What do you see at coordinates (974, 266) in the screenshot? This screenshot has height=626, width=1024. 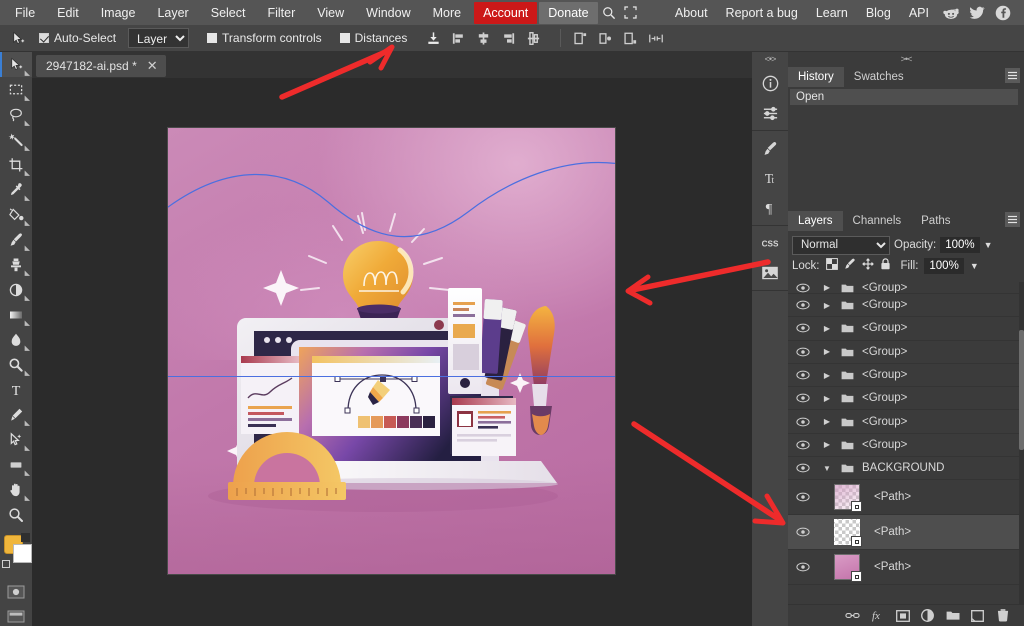 I see `fill-chevron-down-icon: ▼` at bounding box center [974, 266].